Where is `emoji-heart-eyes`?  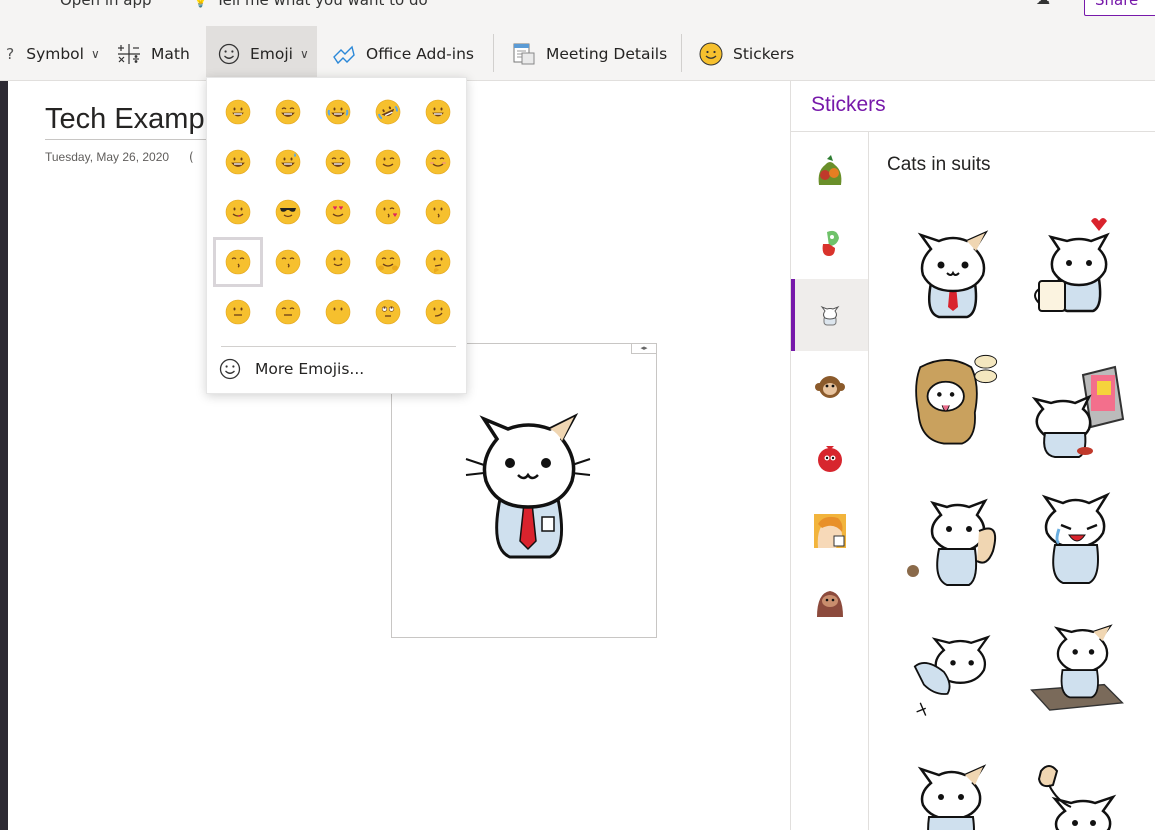
emoji-heart-eyes is located at coordinates (338, 212).